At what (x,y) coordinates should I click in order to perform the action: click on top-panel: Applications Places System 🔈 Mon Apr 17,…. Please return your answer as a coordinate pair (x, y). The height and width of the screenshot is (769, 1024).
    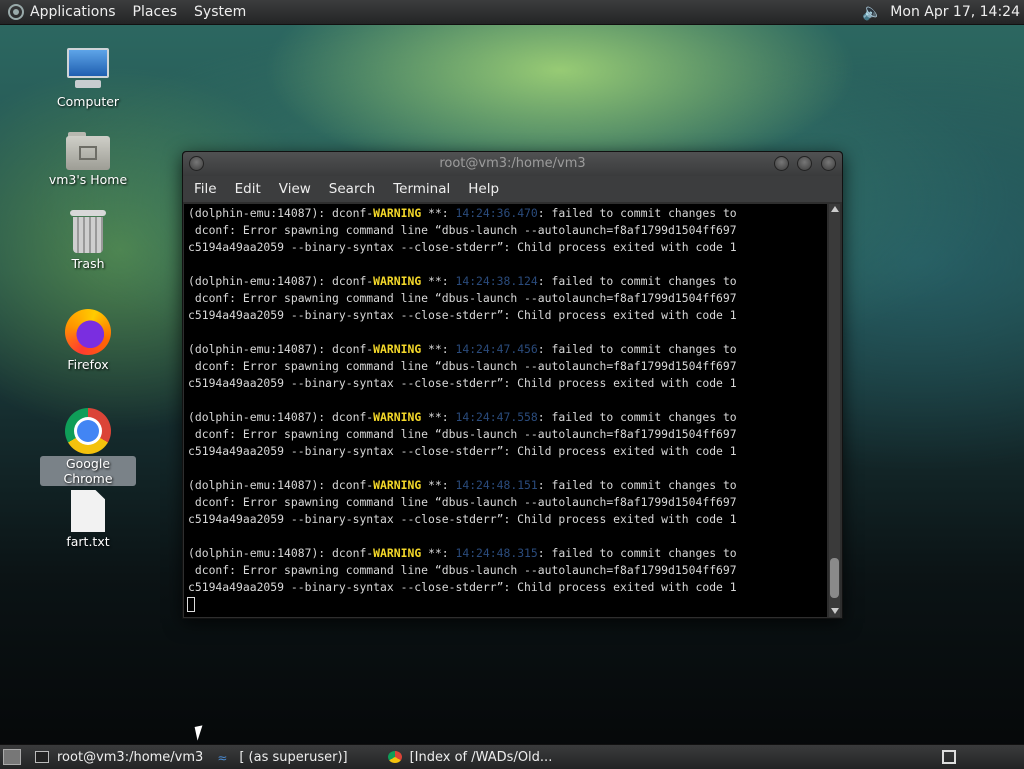
    Looking at the image, I should click on (512, 12).